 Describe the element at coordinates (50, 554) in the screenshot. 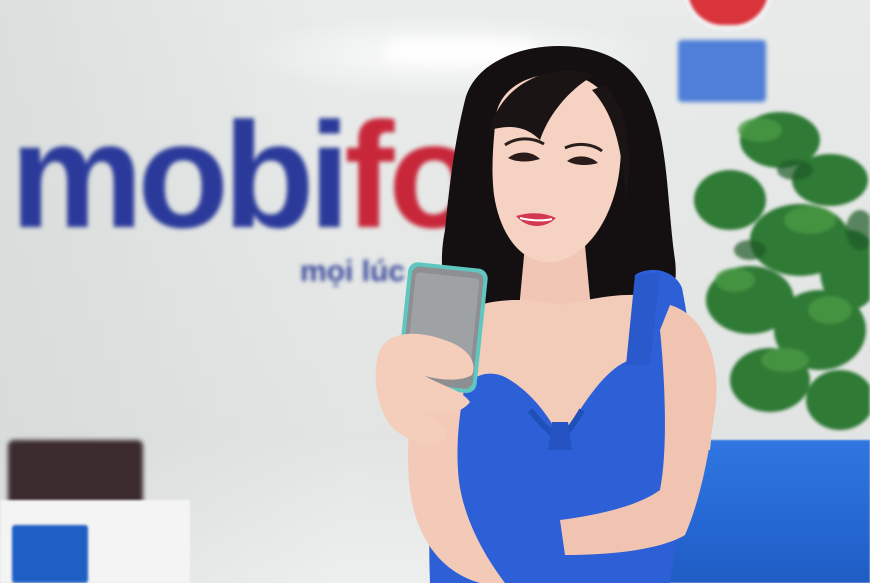

I see `counter-blue-sign` at that location.